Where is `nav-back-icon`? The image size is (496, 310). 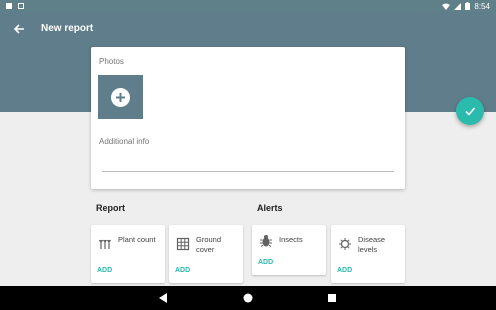 nav-back-icon is located at coordinates (163, 298).